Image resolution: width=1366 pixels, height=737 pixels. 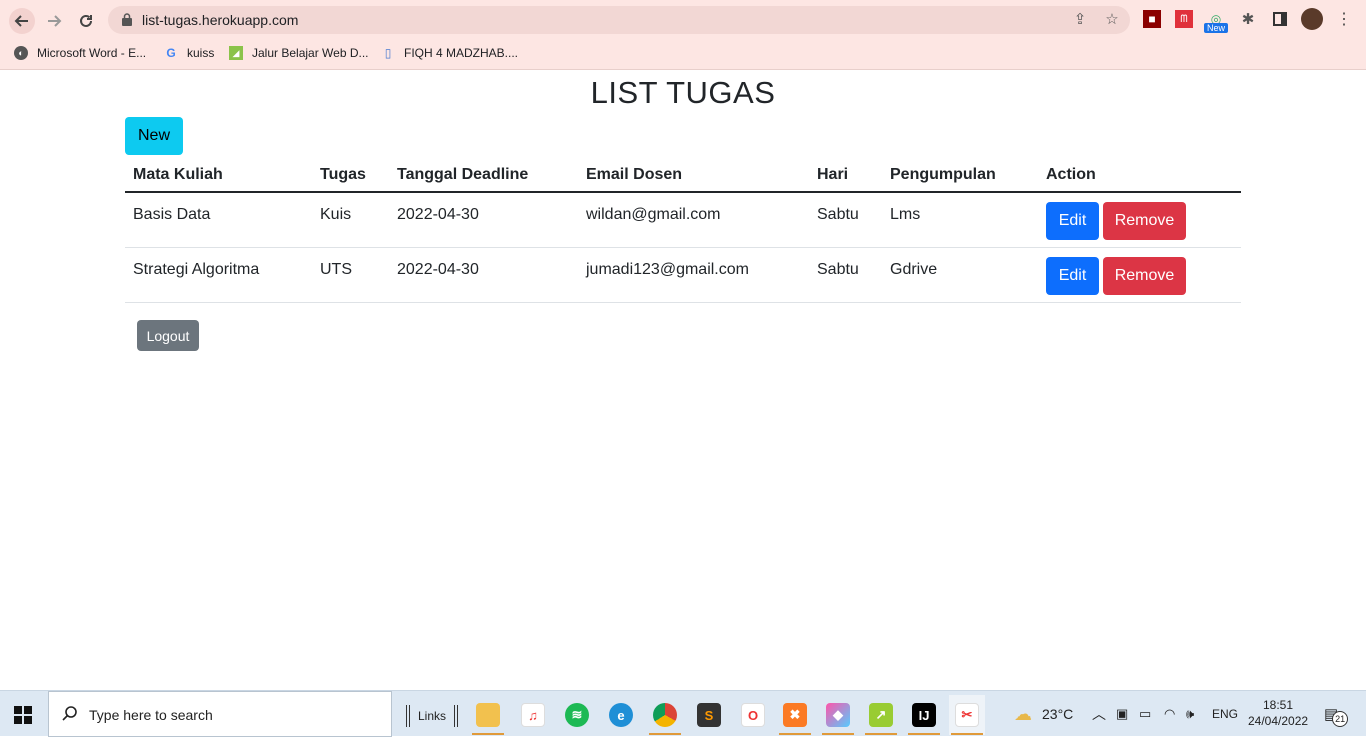 I want to click on itunes-app: ♫, so click(x=533, y=715).